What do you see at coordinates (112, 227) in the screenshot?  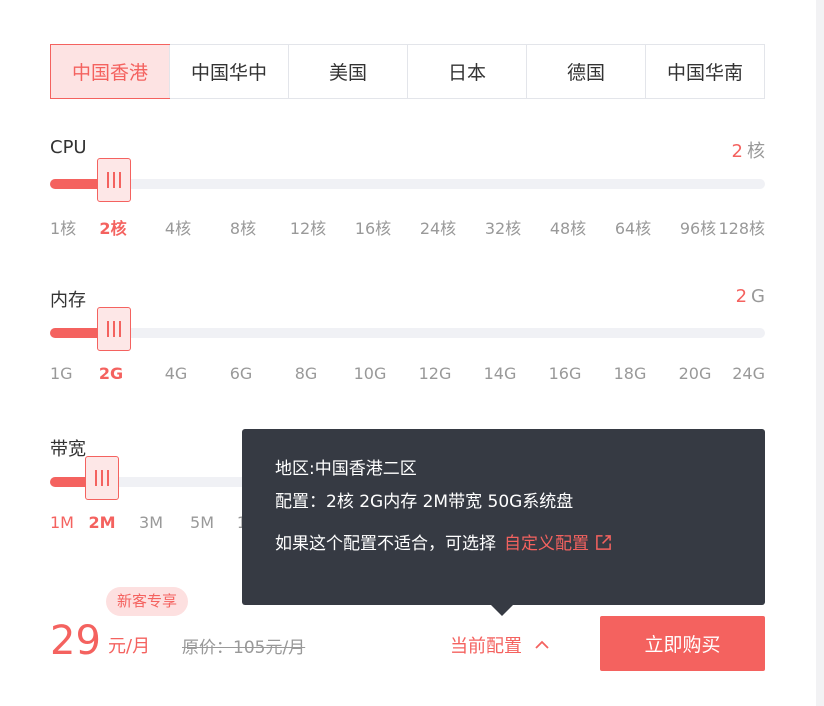 I see `cpu-tick: 2核` at bounding box center [112, 227].